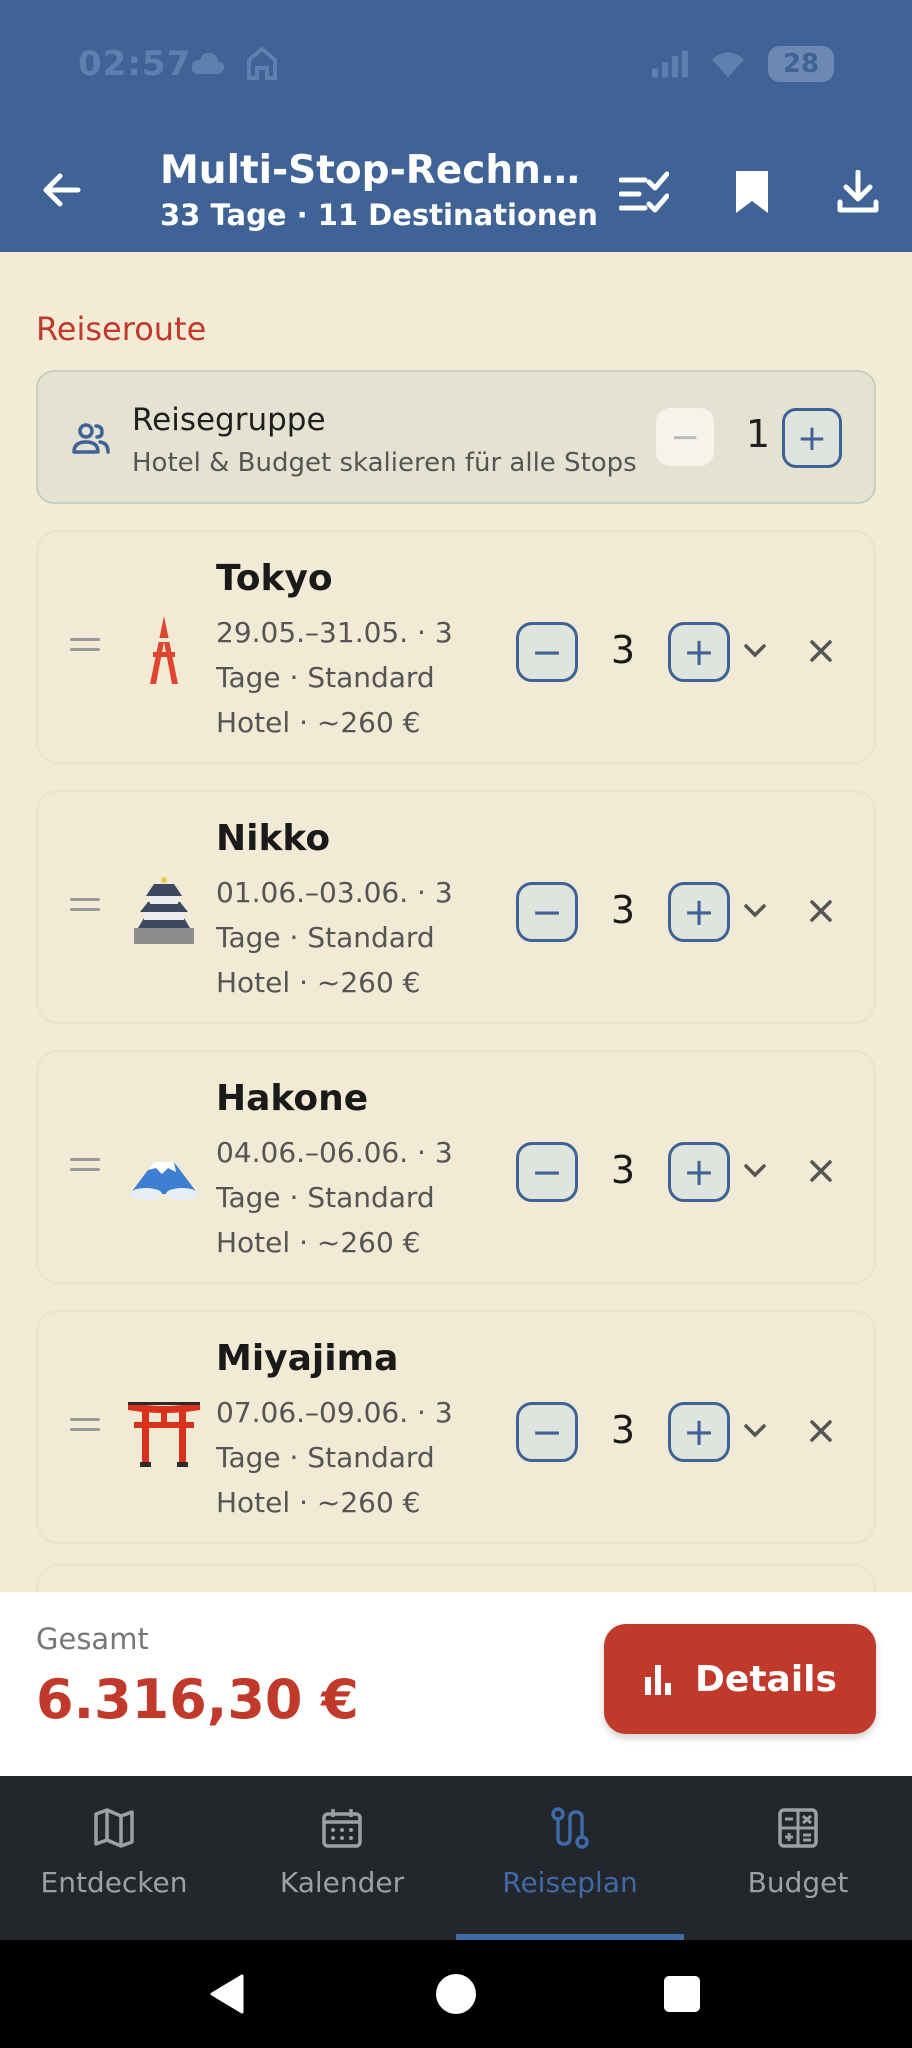  What do you see at coordinates (229, 420) in the screenshot?
I see `group-title: Reisegruppe` at bounding box center [229, 420].